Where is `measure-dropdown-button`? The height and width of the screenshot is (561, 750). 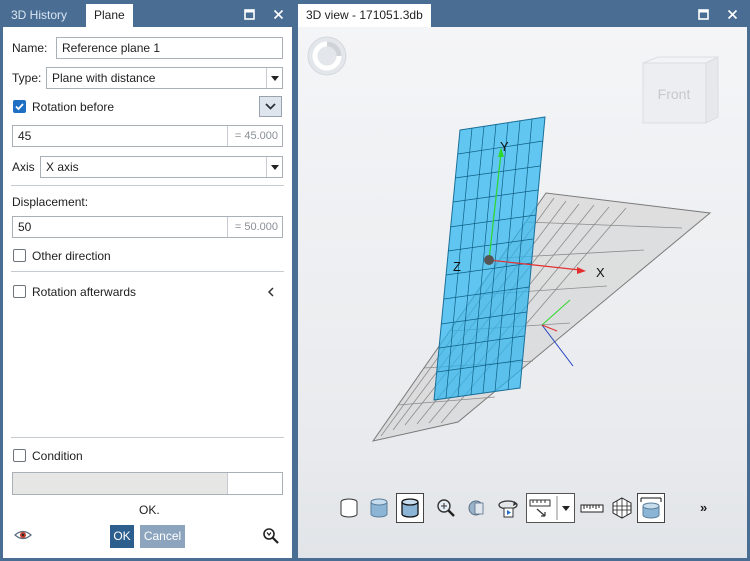
measure-dropdown-button is located at coordinates (550, 508).